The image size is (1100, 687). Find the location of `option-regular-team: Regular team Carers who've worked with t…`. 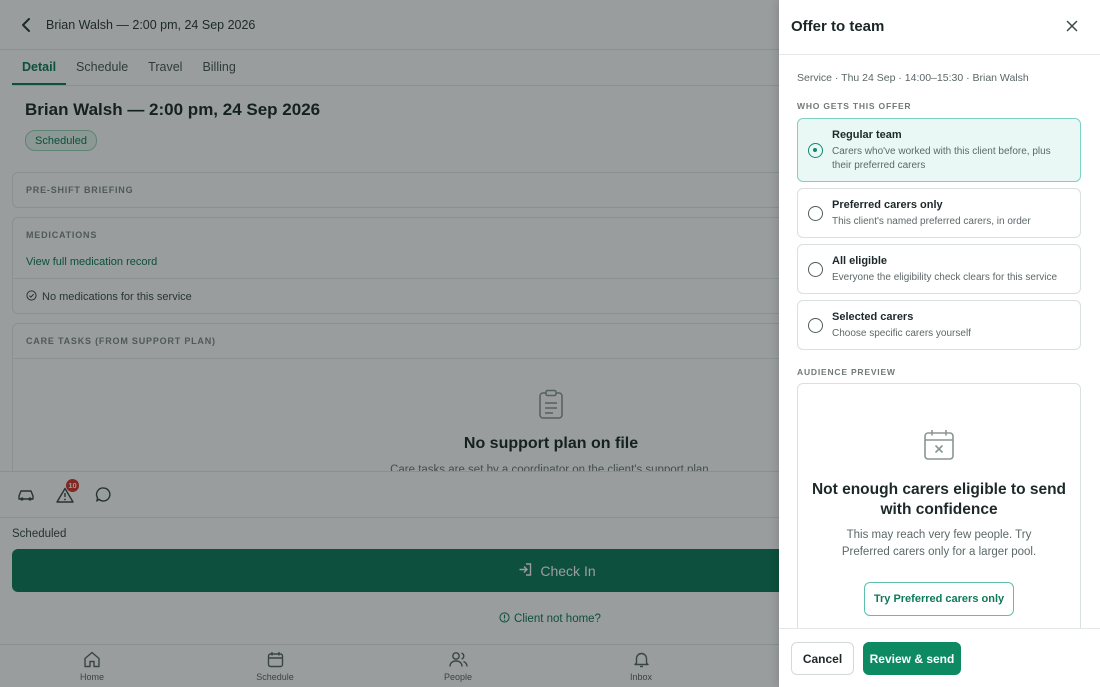

option-regular-team: Regular team Carers who've worked with t… is located at coordinates (939, 150).